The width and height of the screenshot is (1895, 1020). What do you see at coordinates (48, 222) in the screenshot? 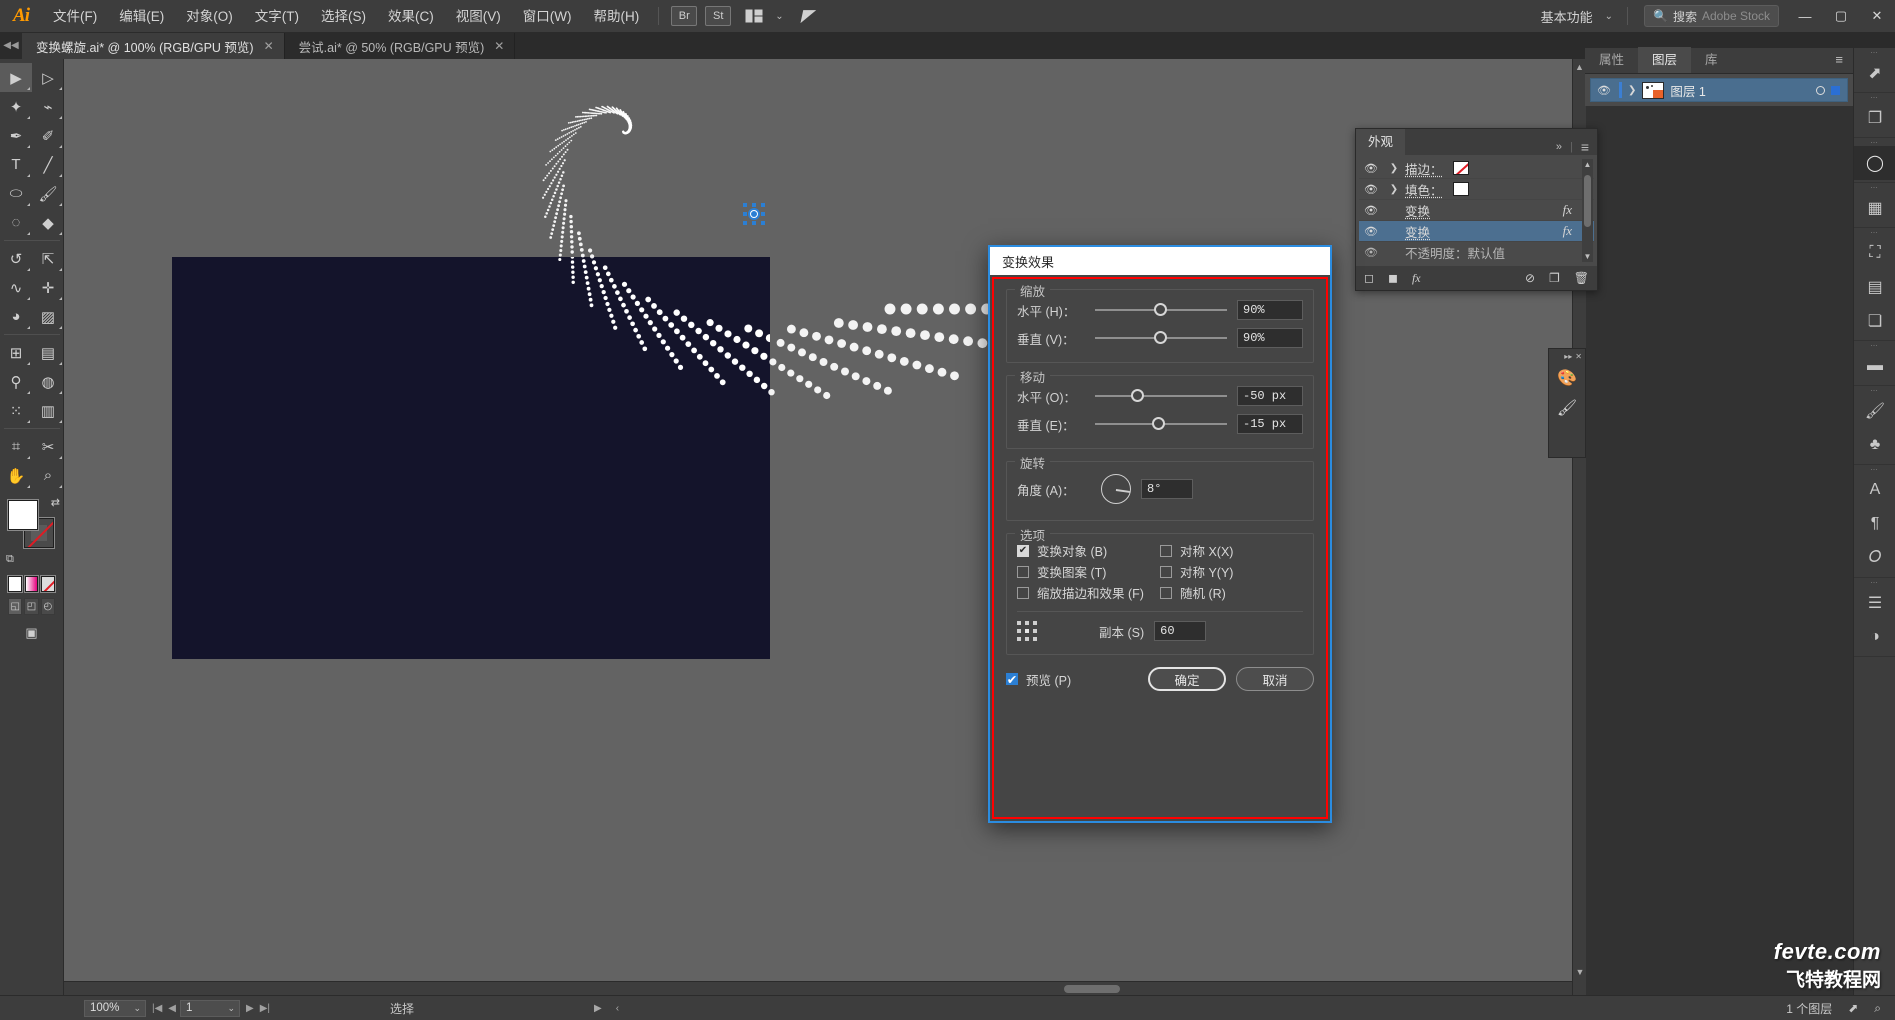
I see `eraser-tool: ◆` at bounding box center [48, 222].